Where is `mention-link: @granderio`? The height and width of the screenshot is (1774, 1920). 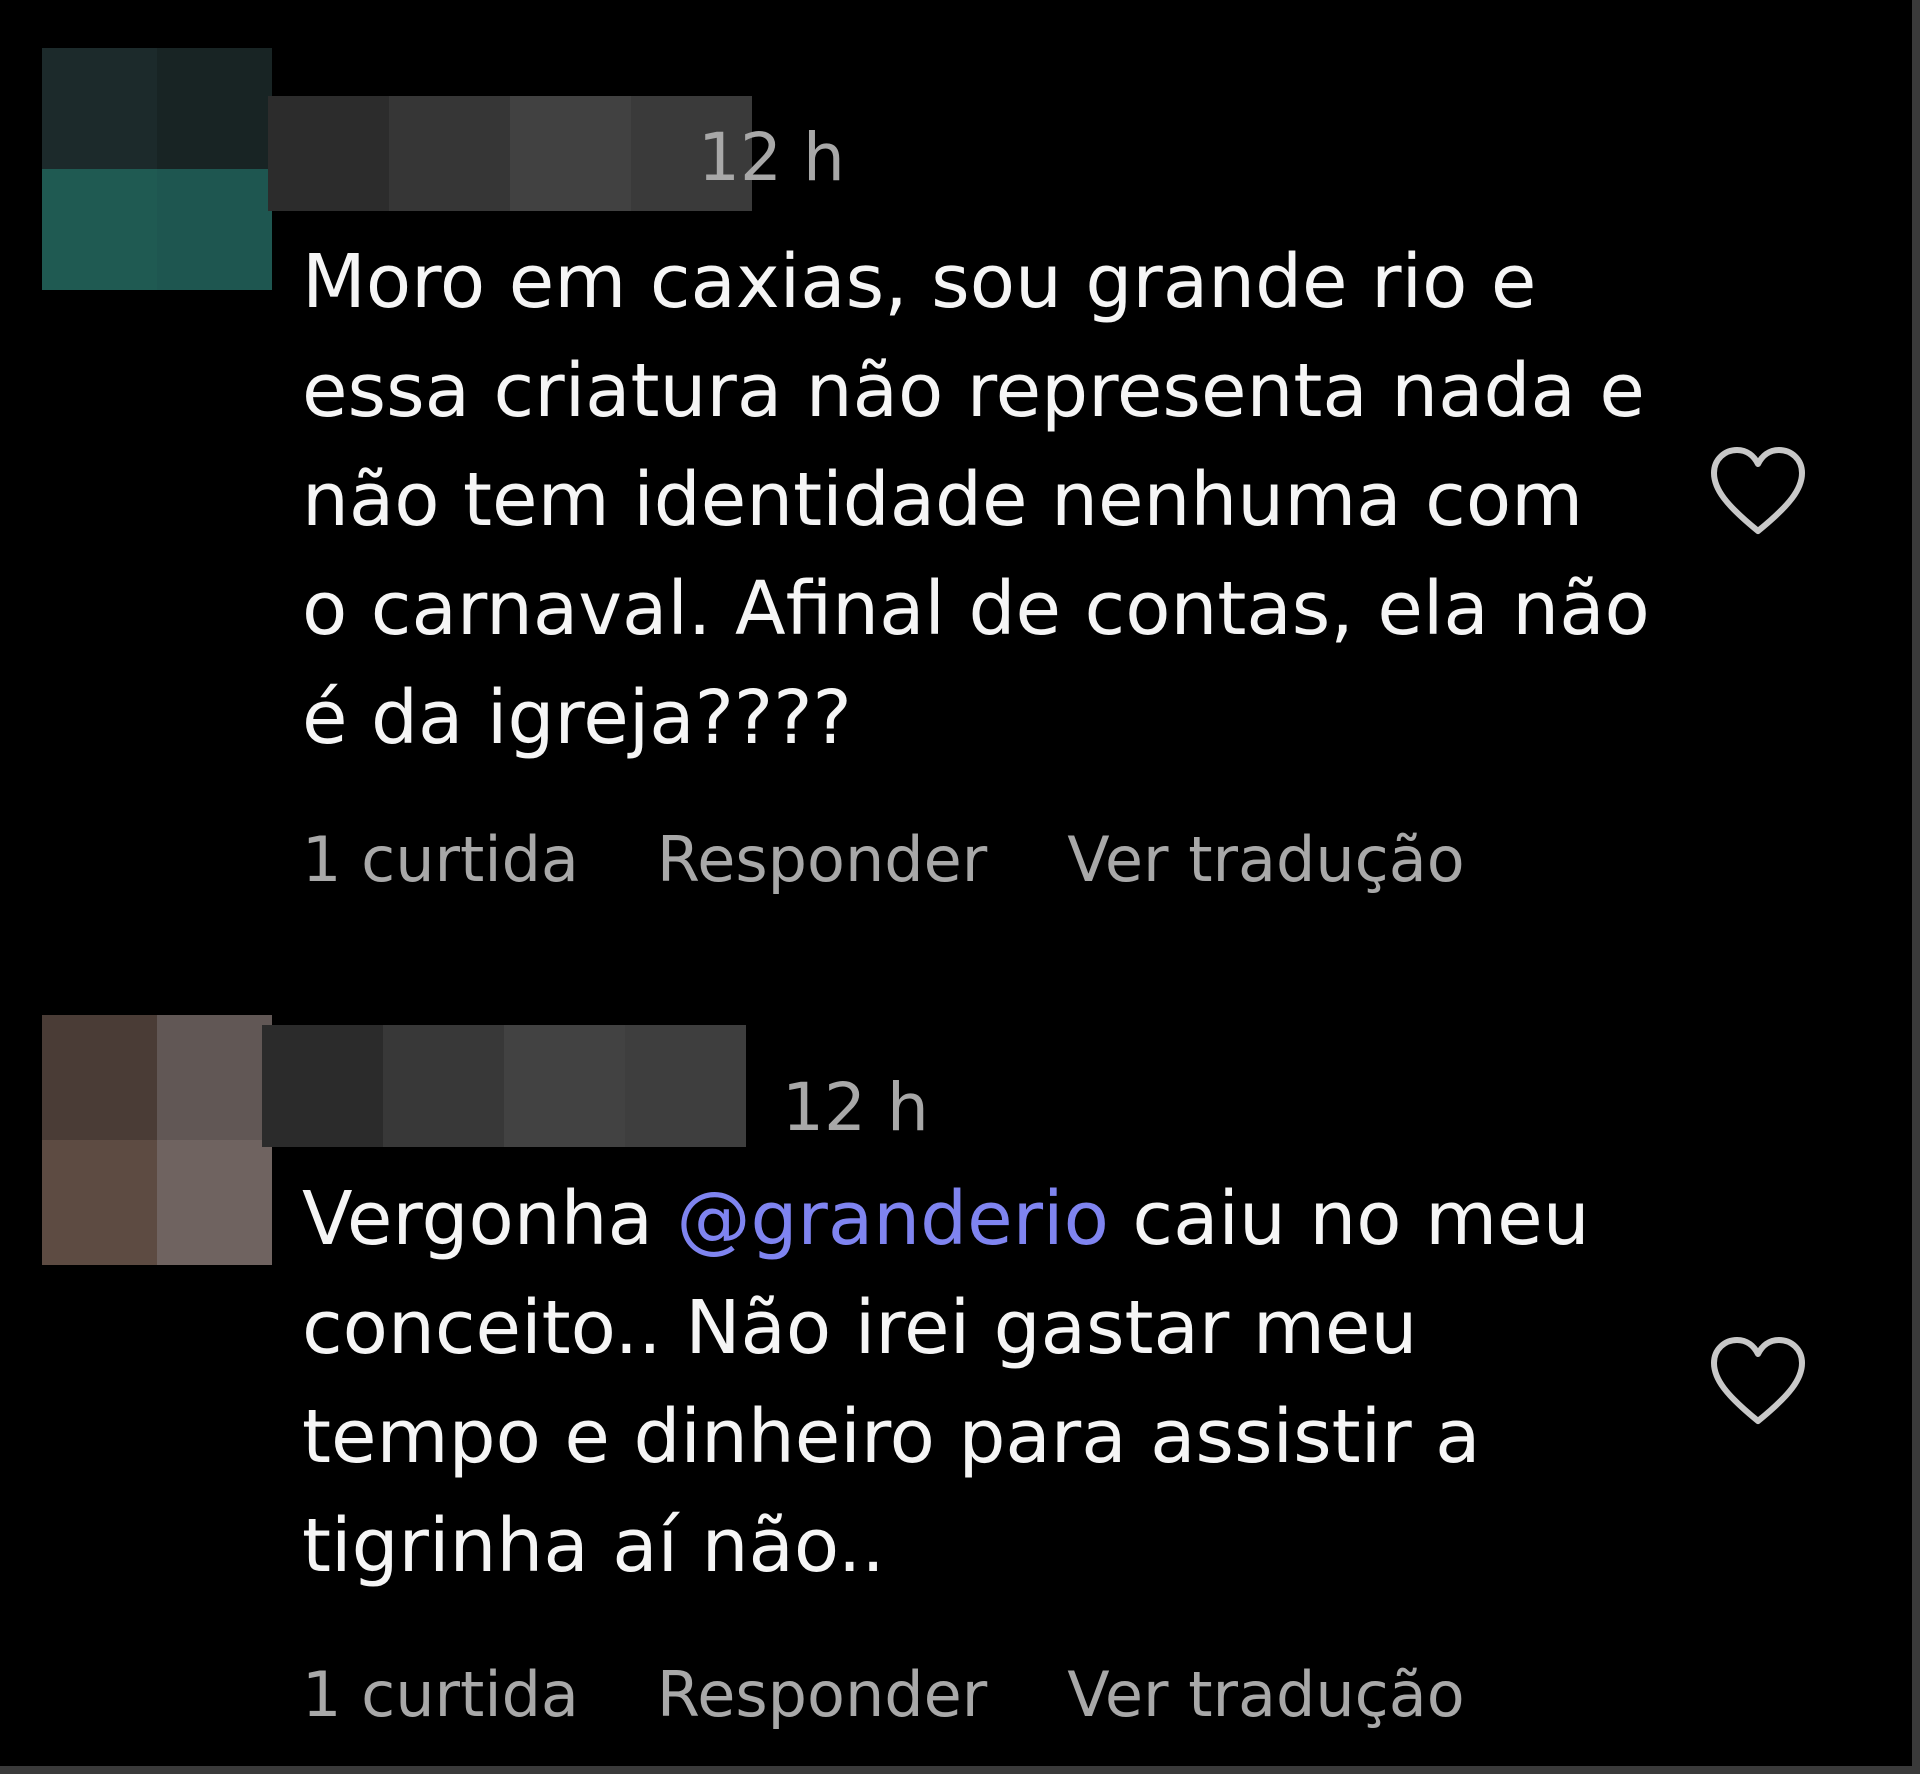
mention-link: @granderio is located at coordinates (892, 1219).